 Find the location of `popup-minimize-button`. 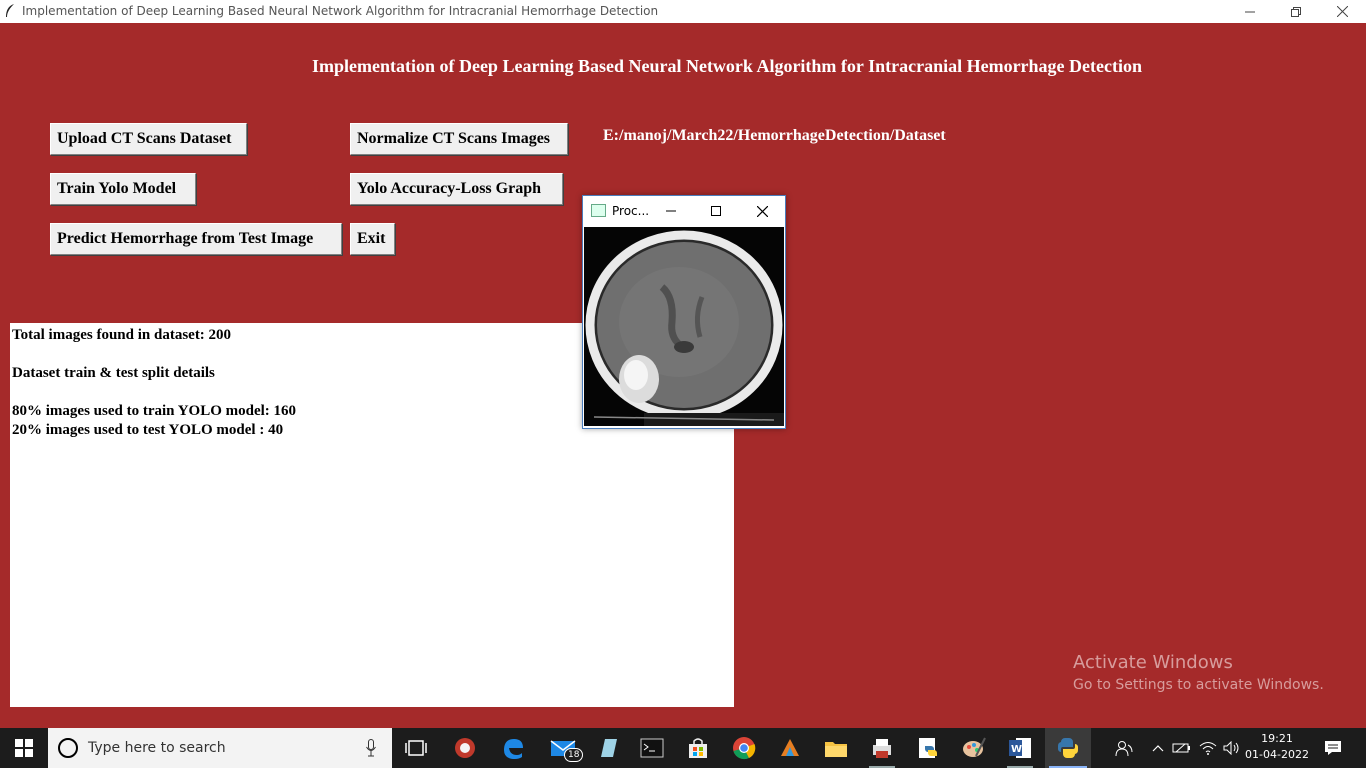

popup-minimize-button is located at coordinates (671, 211).